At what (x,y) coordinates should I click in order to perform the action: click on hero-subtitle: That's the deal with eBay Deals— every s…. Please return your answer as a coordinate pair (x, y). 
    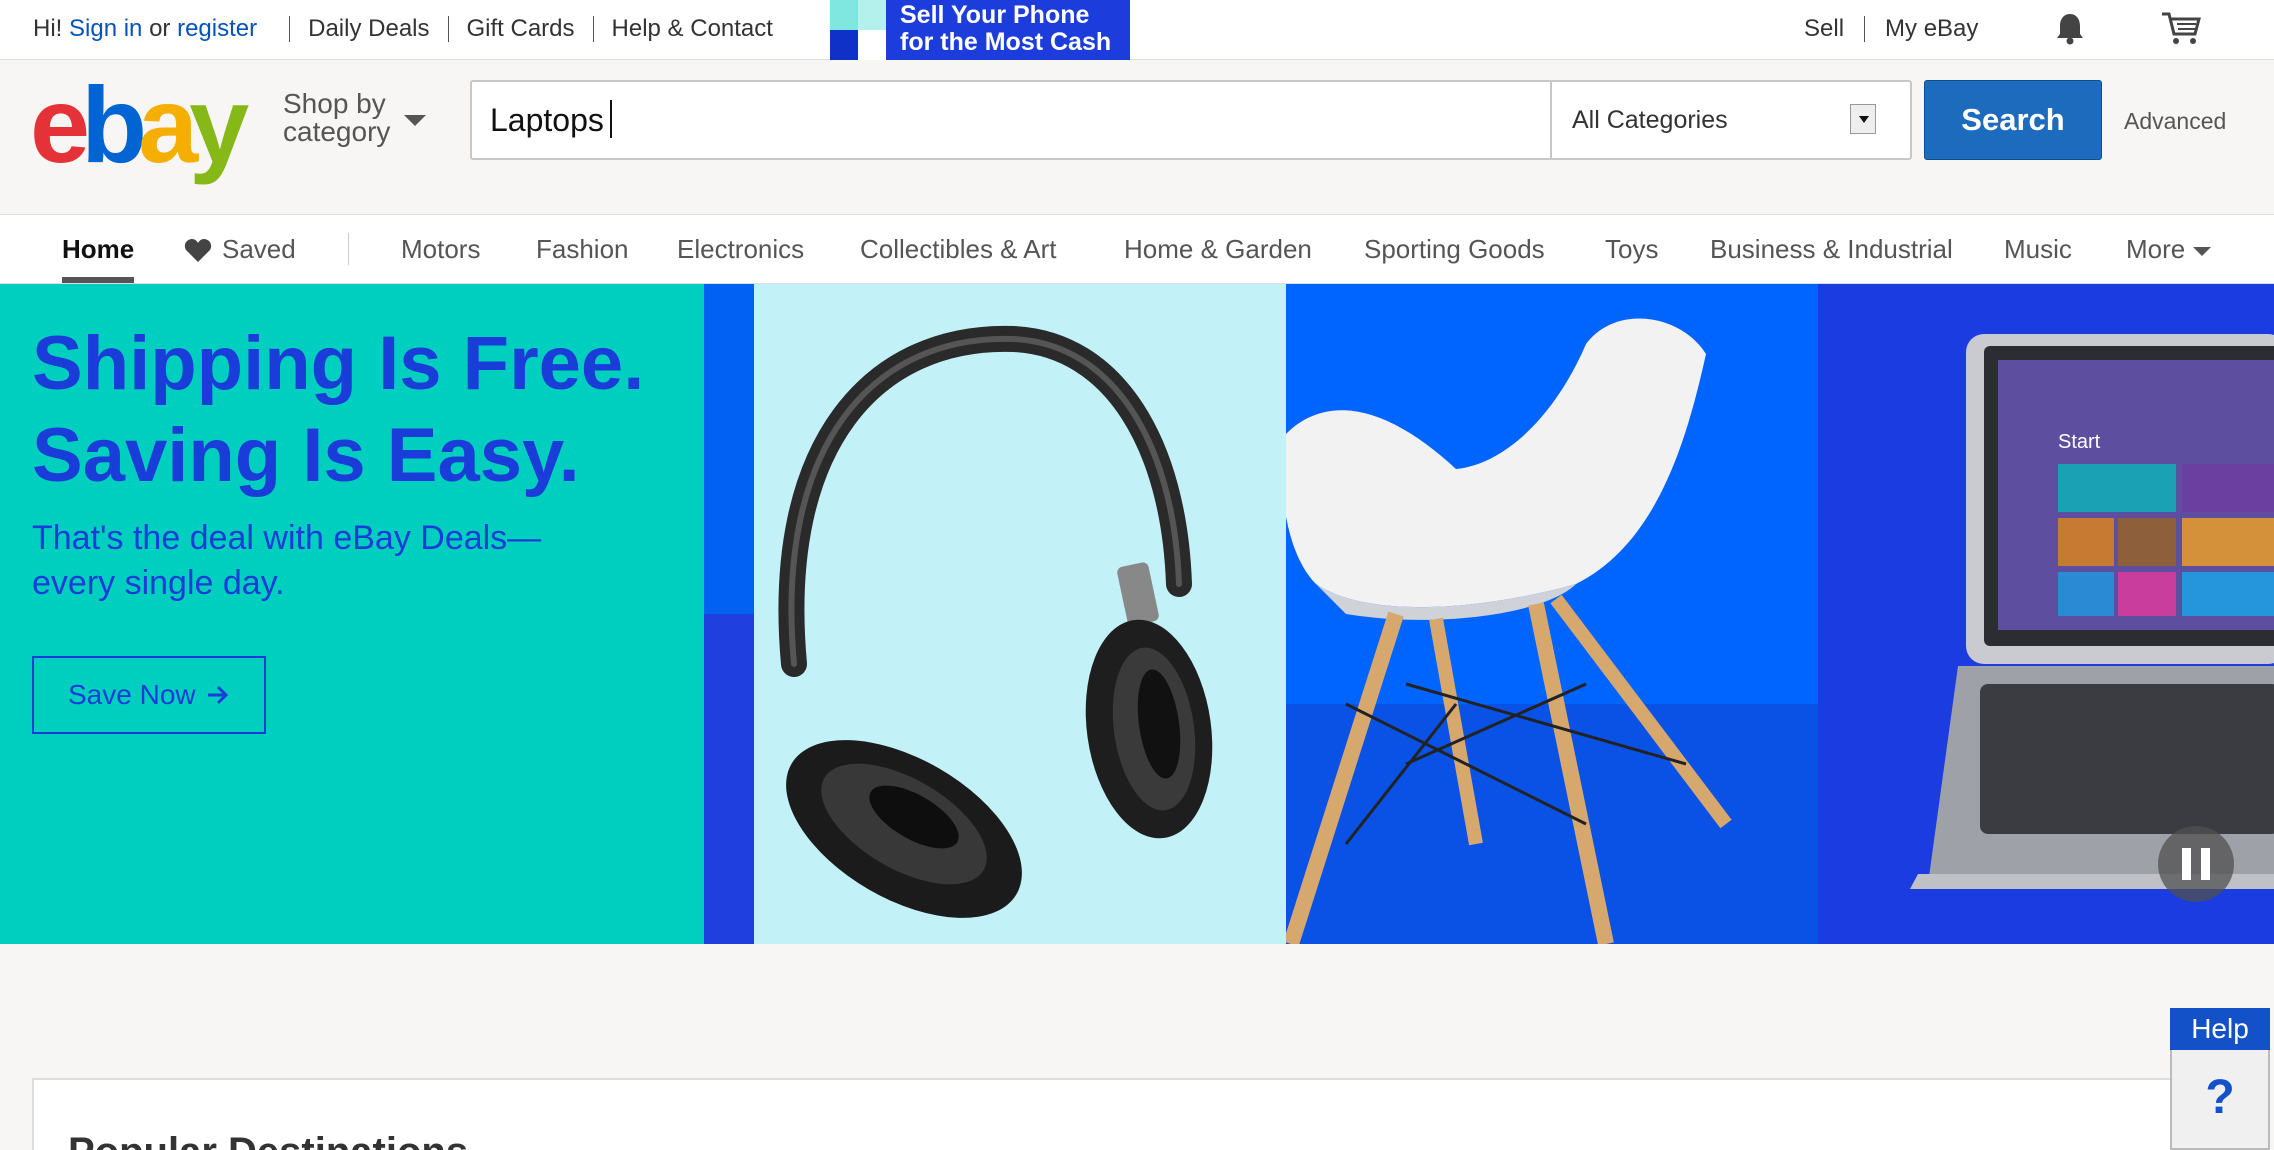
    Looking at the image, I should click on (312, 561).